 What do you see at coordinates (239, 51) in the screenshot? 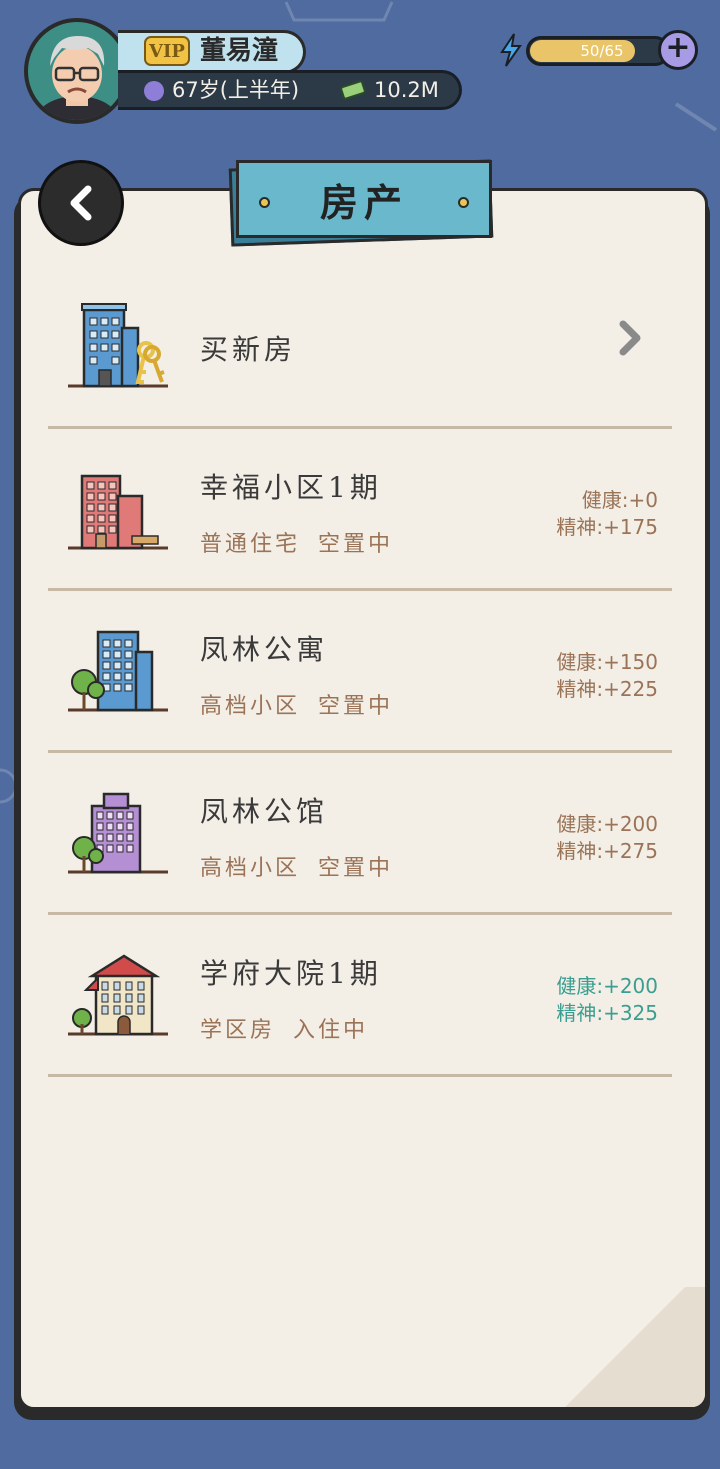
I see `player-name: 董易潼` at bounding box center [239, 51].